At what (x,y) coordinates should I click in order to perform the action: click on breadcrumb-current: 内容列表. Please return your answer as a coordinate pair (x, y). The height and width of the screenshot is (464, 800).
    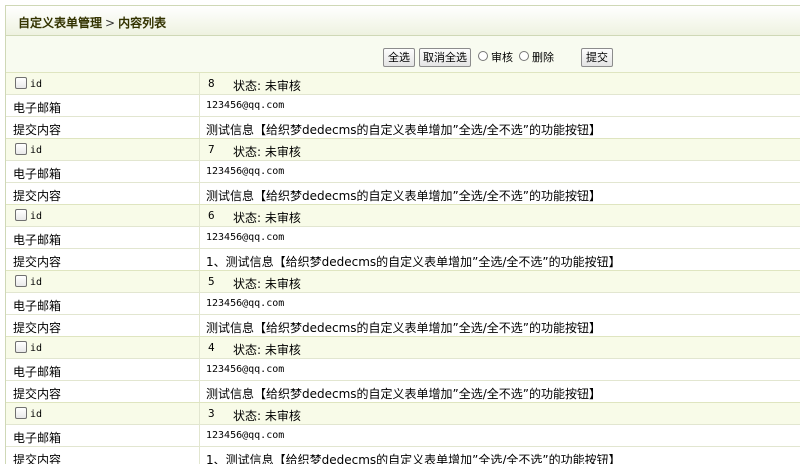
    Looking at the image, I should click on (142, 23).